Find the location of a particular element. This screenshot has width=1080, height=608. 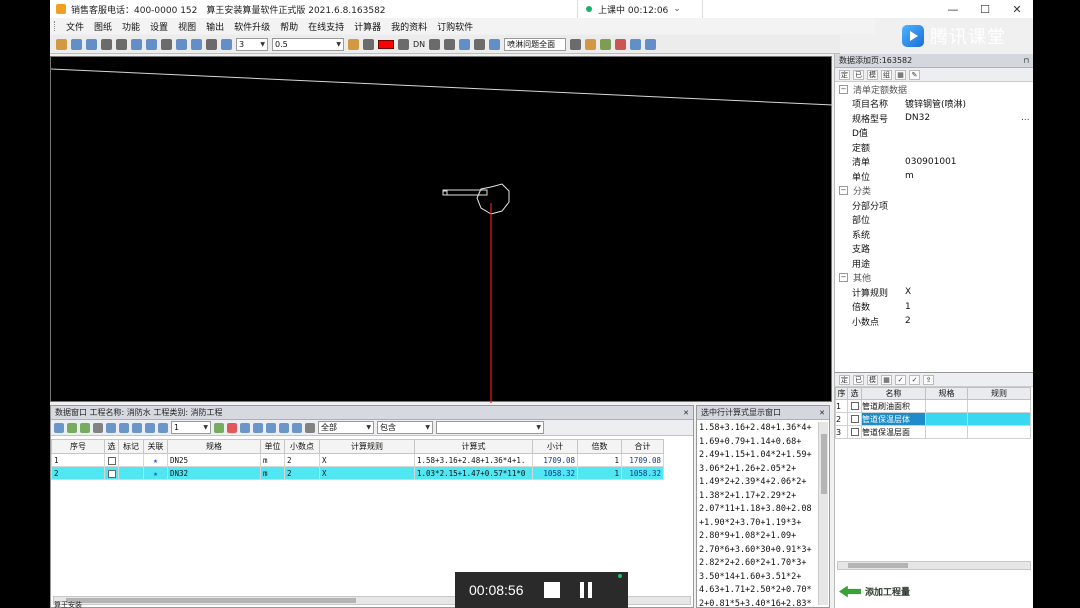

property-category: − 其他 is located at coordinates (934, 278).